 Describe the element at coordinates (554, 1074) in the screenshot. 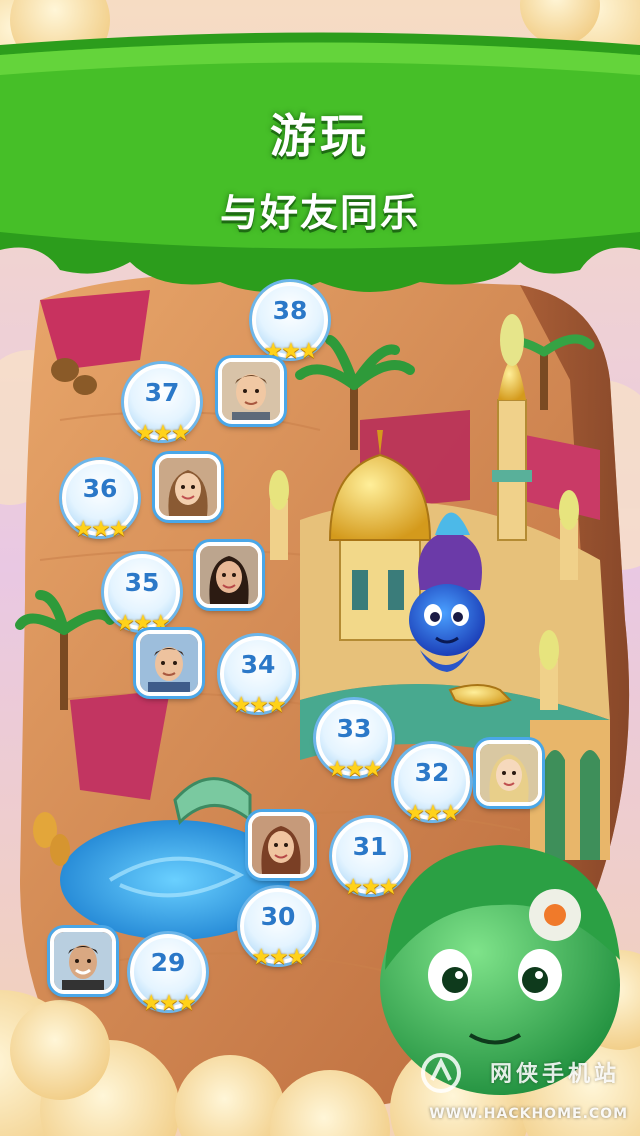

I see `watermark-text: 网侠手机站` at that location.